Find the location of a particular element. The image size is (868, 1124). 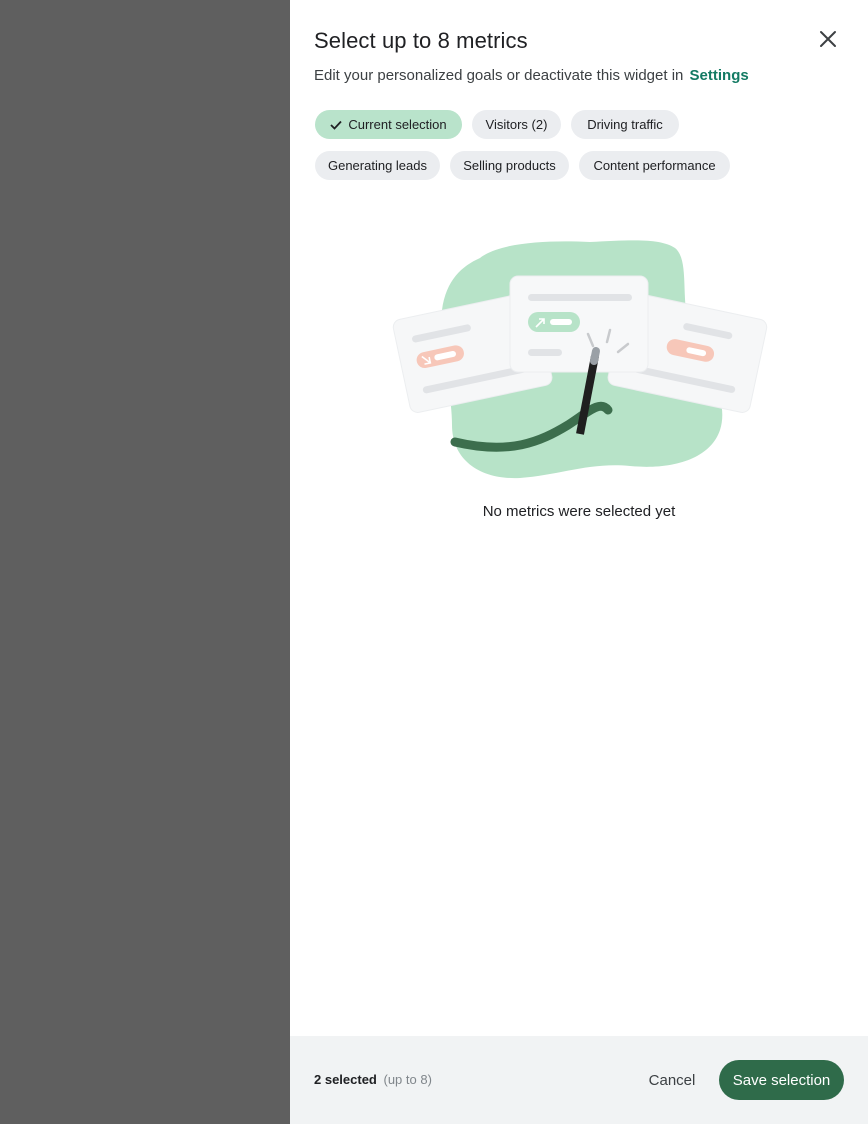

chip-label: Generating leads is located at coordinates (377, 165).